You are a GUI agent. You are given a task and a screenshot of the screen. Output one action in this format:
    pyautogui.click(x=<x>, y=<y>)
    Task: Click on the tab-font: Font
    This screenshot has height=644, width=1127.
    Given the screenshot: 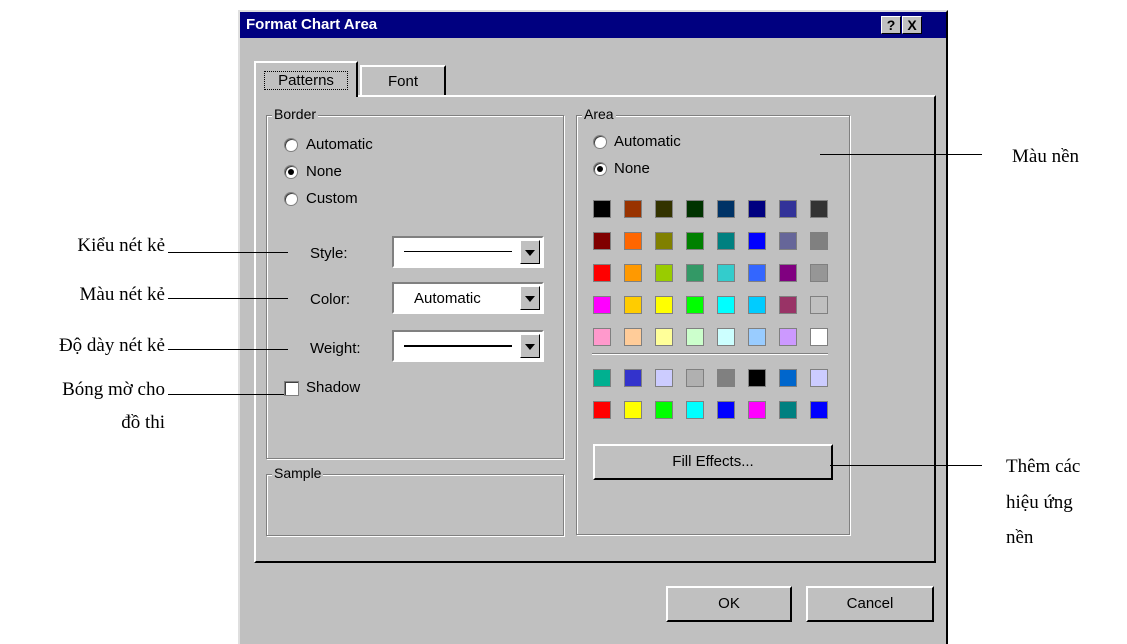 What is the action you would take?
    pyautogui.click(x=403, y=80)
    